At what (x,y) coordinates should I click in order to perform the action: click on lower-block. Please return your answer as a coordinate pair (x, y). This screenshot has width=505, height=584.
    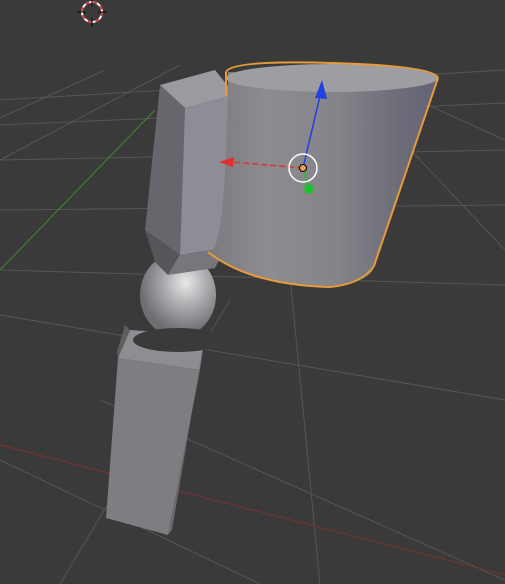
    Looking at the image, I should click on (155, 430).